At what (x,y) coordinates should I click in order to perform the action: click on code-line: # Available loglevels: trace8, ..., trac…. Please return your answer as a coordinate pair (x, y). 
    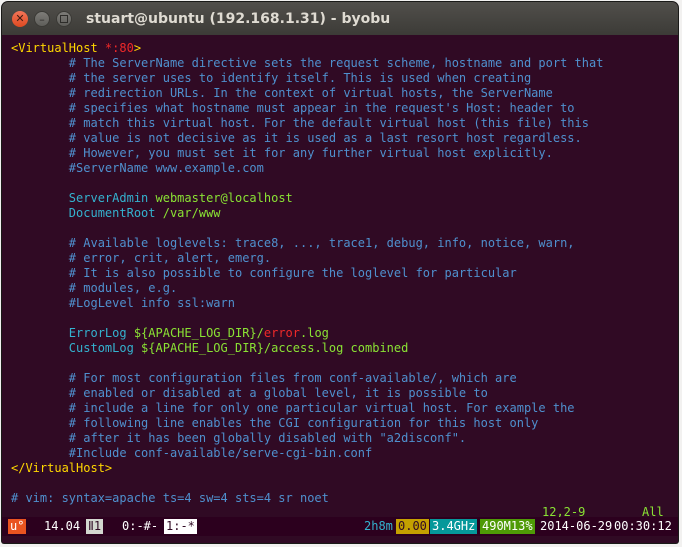
    Looking at the image, I should click on (293, 243).